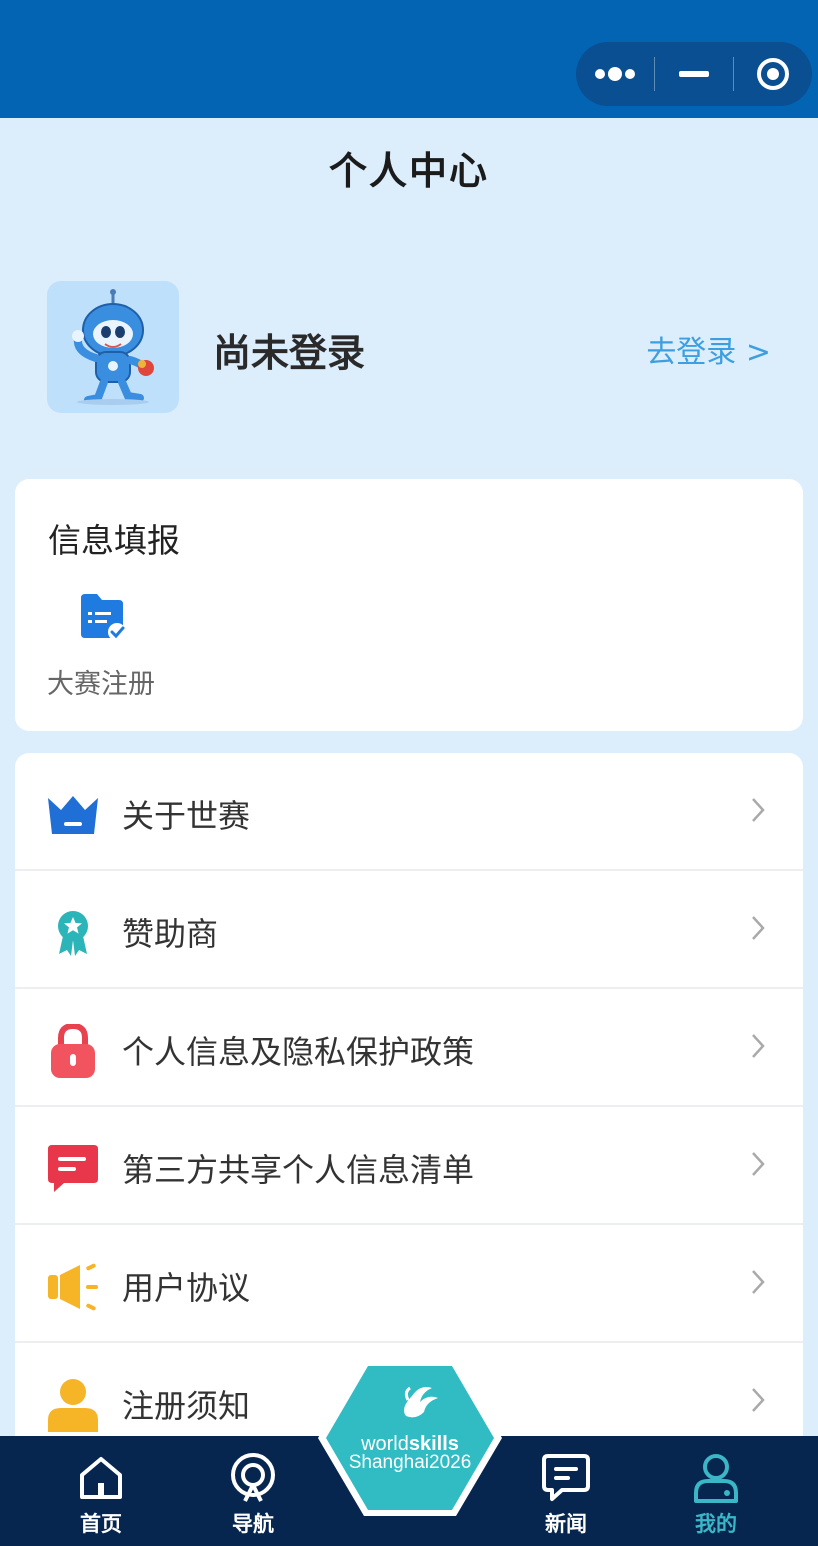 This screenshot has width=818, height=1546. I want to click on menu-item-privacy-policy: 个人信息及隐私保护政策, so click(409, 1048).